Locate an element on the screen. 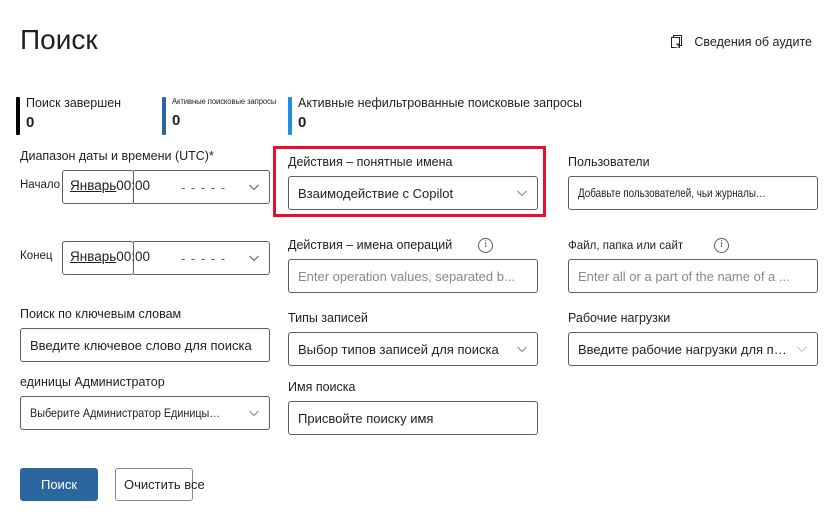  field-search-name: Имя поиска Присвойте поиску имя is located at coordinates (413, 407).